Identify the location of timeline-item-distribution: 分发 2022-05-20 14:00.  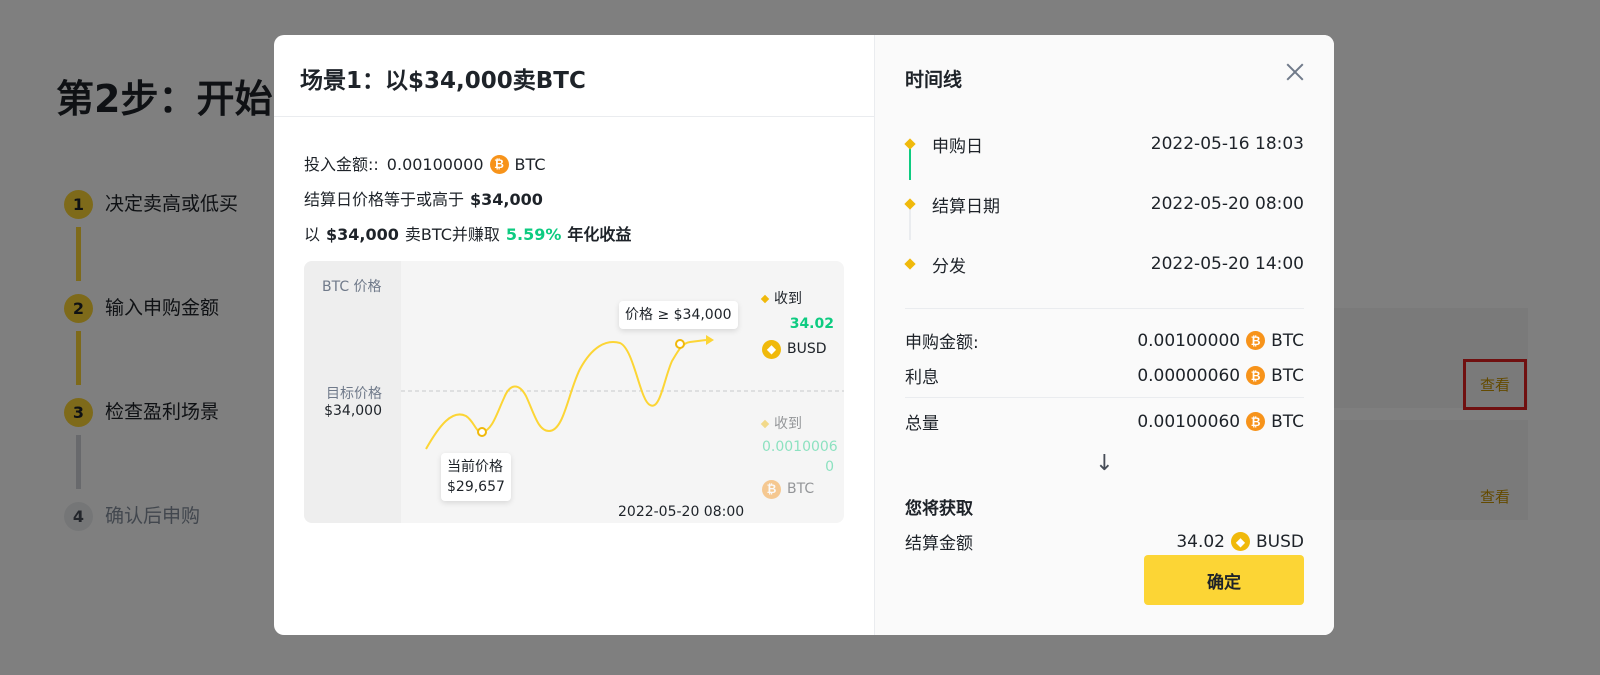
(1104, 264).